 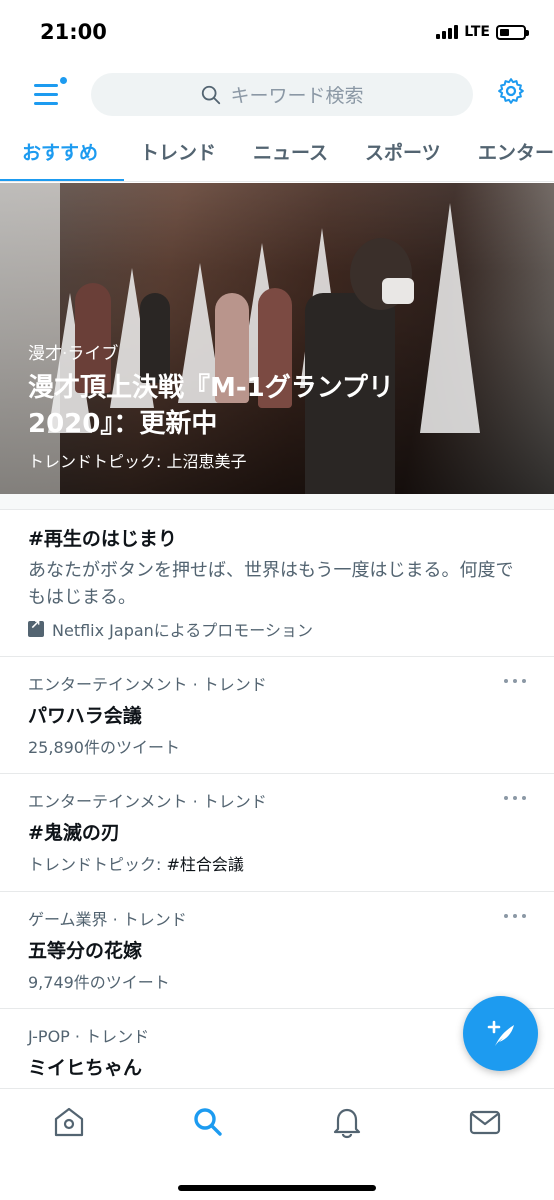 What do you see at coordinates (347, 1122) in the screenshot?
I see `bell-icon` at bounding box center [347, 1122].